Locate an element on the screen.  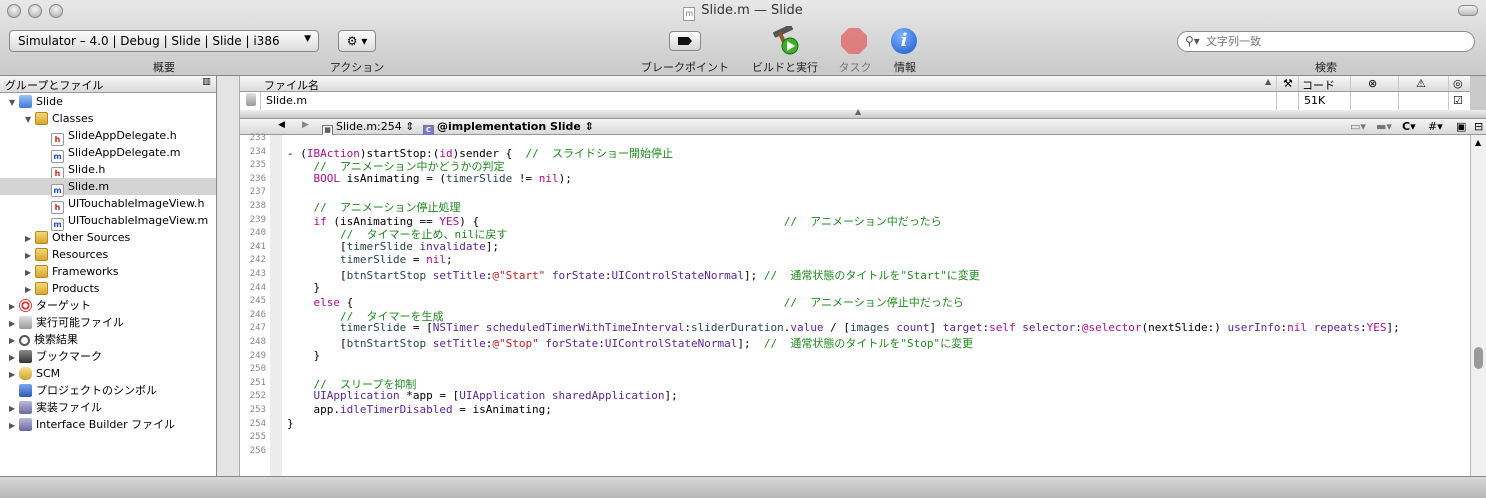
window-title: m Slide.m — Slide is located at coordinates (743, 12).